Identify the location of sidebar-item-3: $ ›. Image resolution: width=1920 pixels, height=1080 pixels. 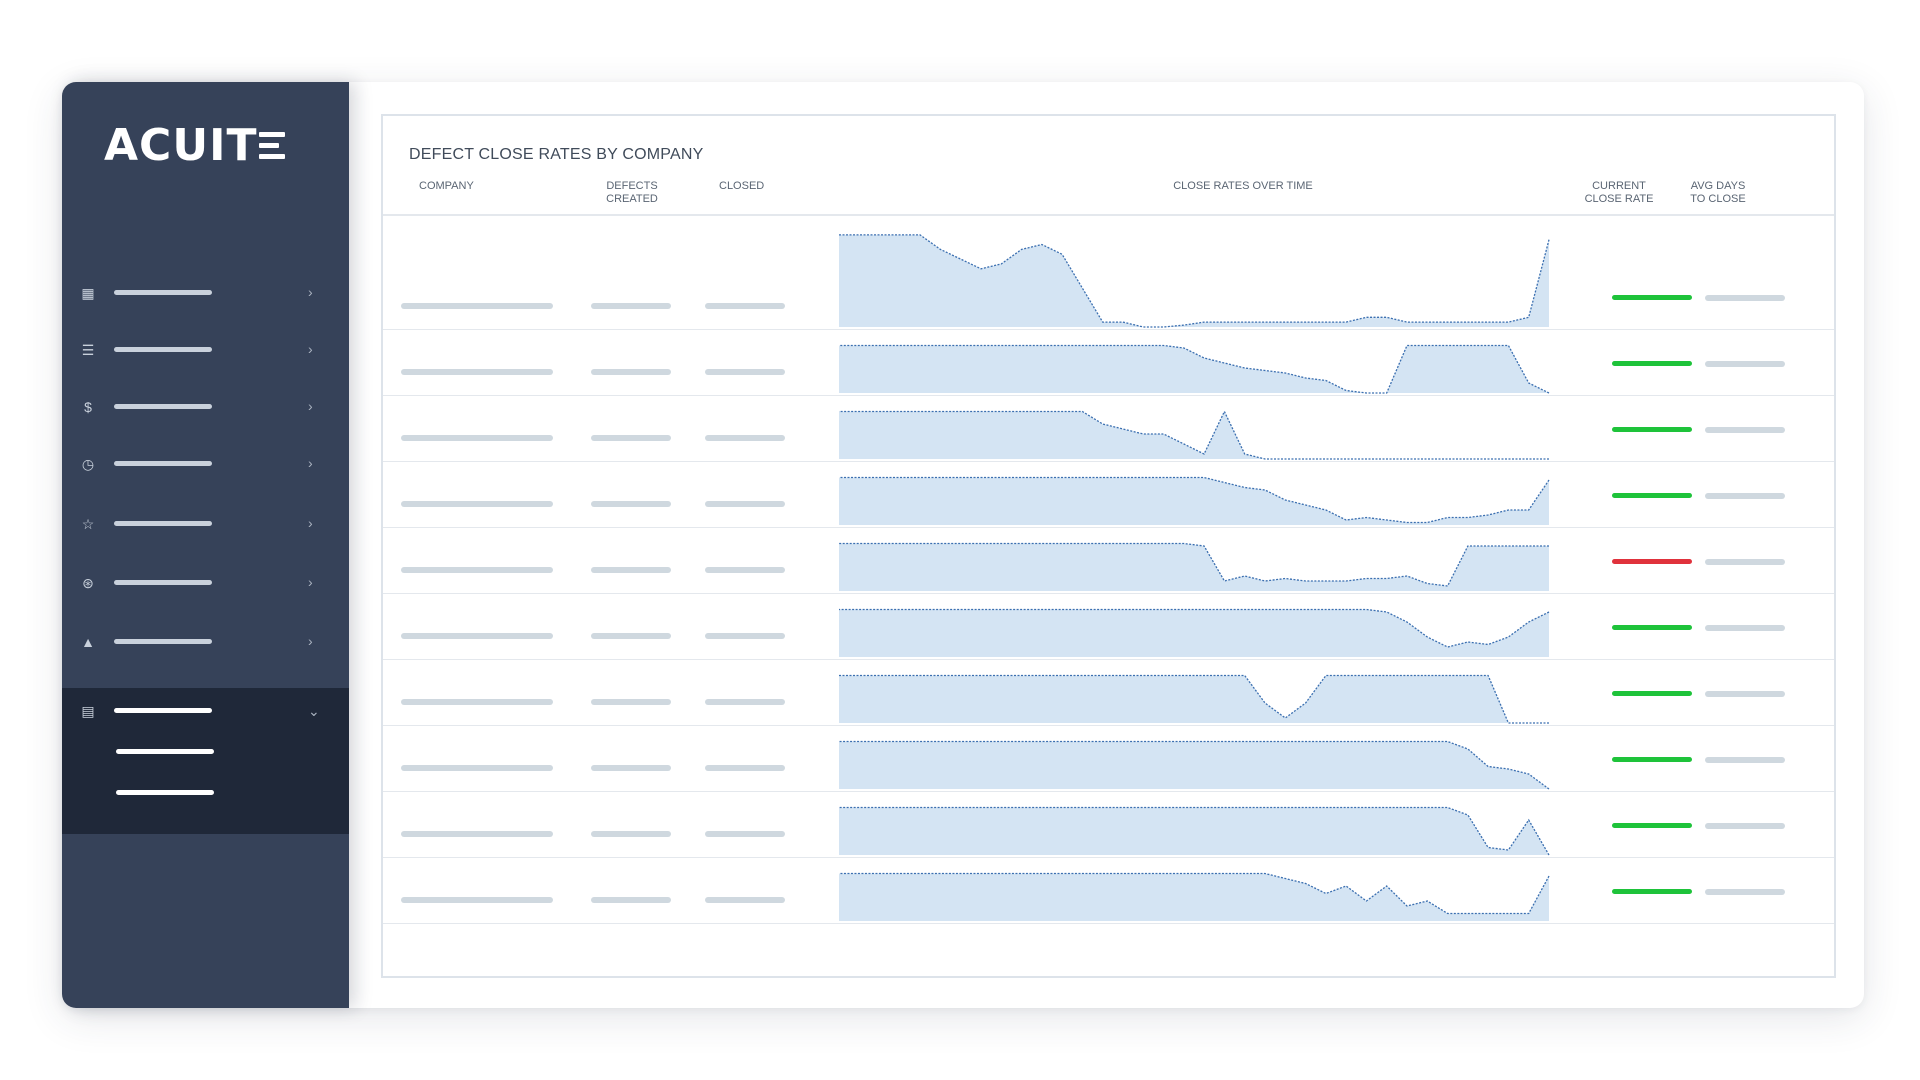
(205, 407).